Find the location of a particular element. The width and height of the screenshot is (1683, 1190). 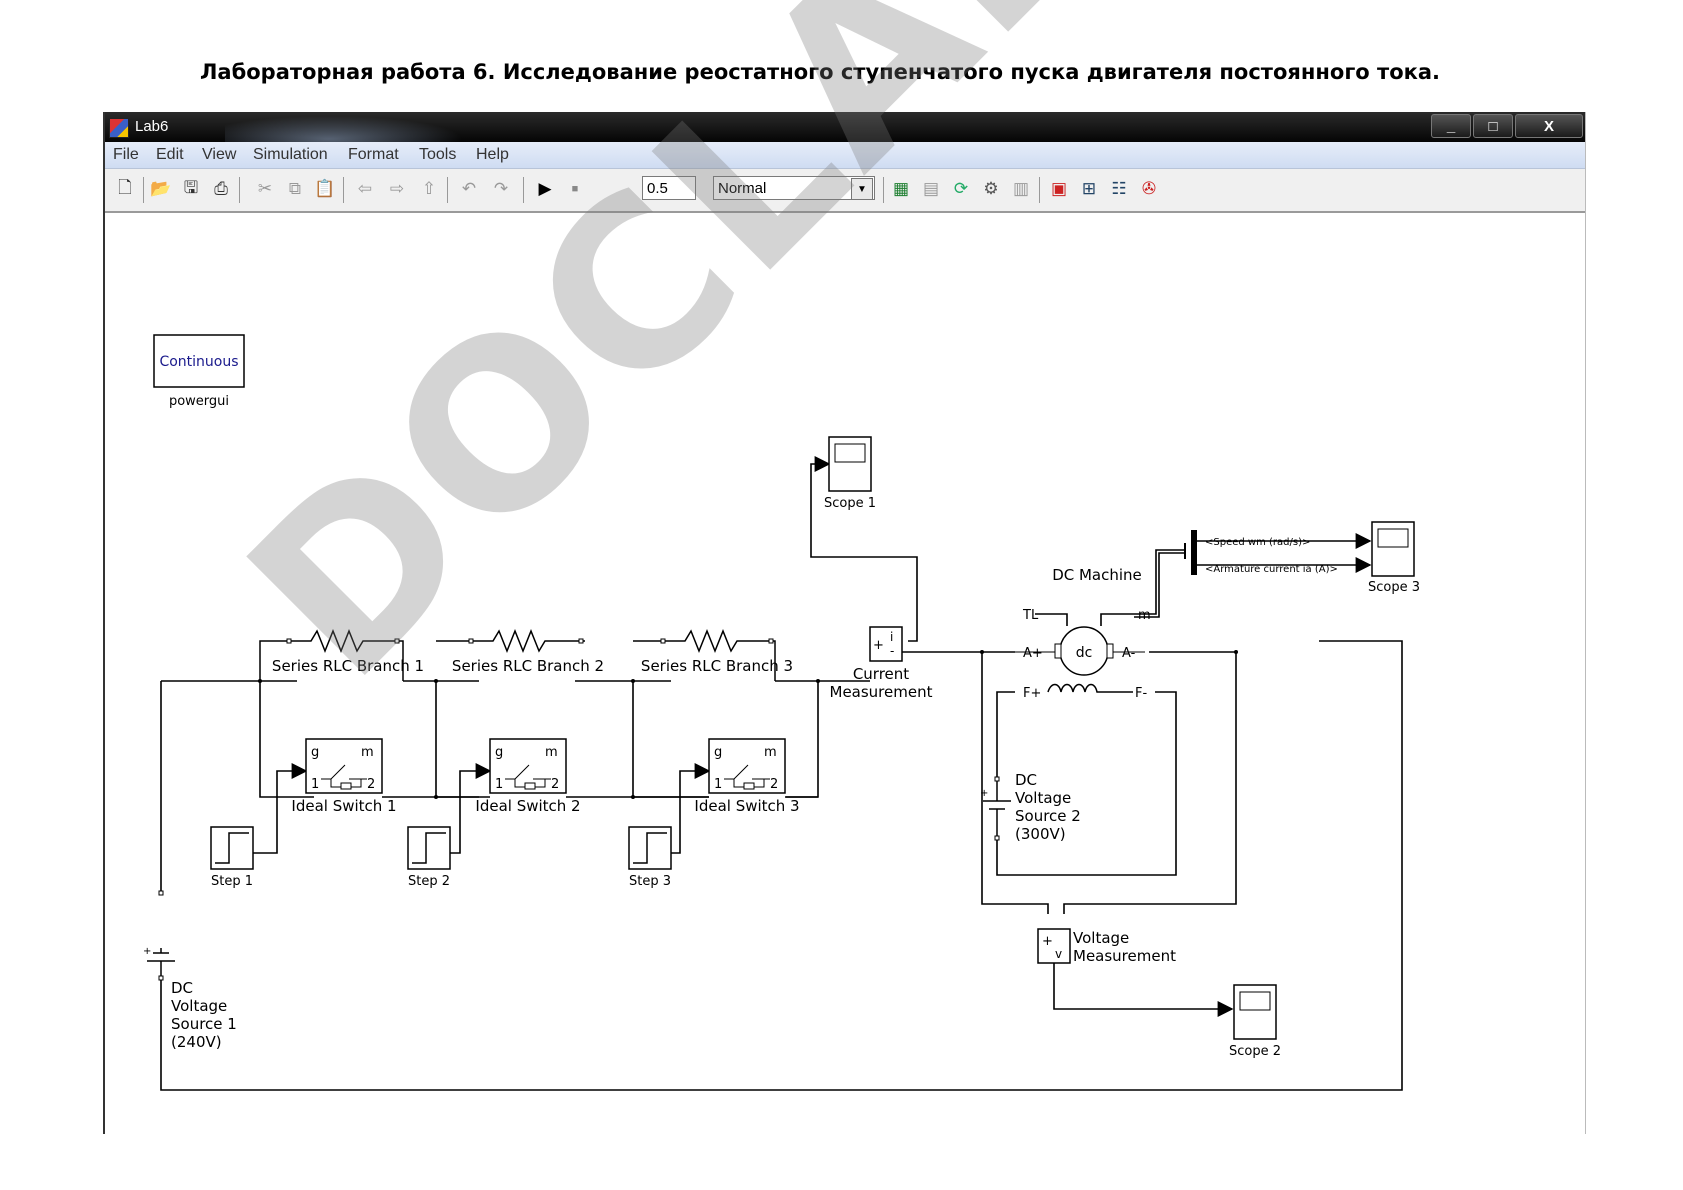

ideal-switch-2-block: g m 1 2 is located at coordinates (528, 766).